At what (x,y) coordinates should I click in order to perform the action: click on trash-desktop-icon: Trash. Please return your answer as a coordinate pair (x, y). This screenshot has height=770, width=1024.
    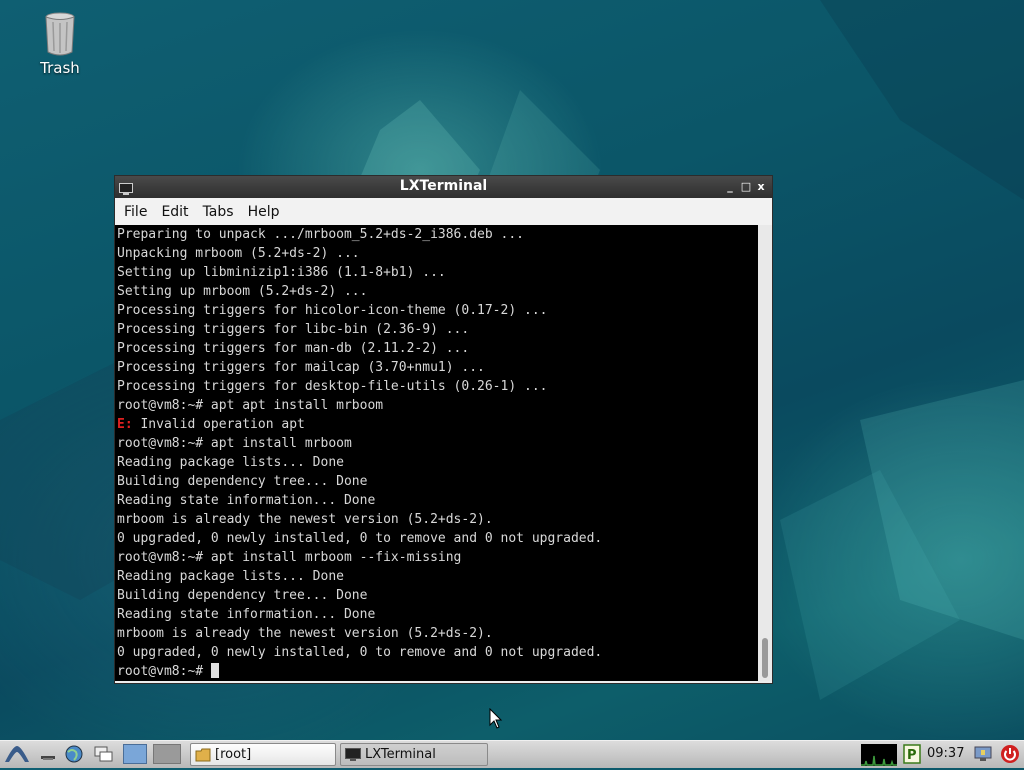
    Looking at the image, I should click on (60, 44).